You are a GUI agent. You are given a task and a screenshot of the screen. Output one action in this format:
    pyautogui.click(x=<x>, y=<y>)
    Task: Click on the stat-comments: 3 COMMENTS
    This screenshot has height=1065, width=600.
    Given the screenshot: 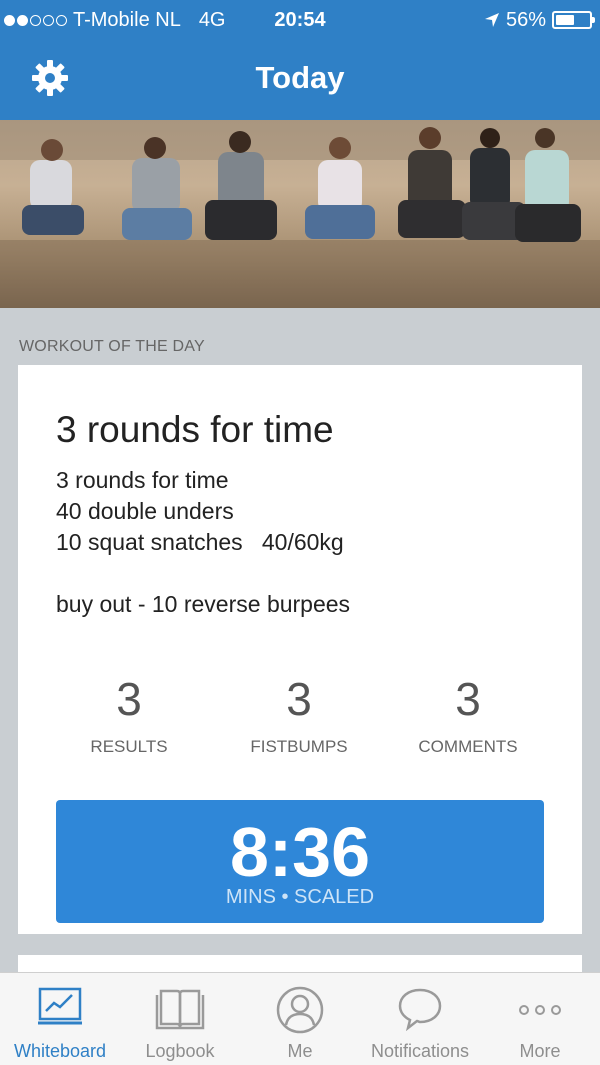 What is the action you would take?
    pyautogui.click(x=468, y=713)
    